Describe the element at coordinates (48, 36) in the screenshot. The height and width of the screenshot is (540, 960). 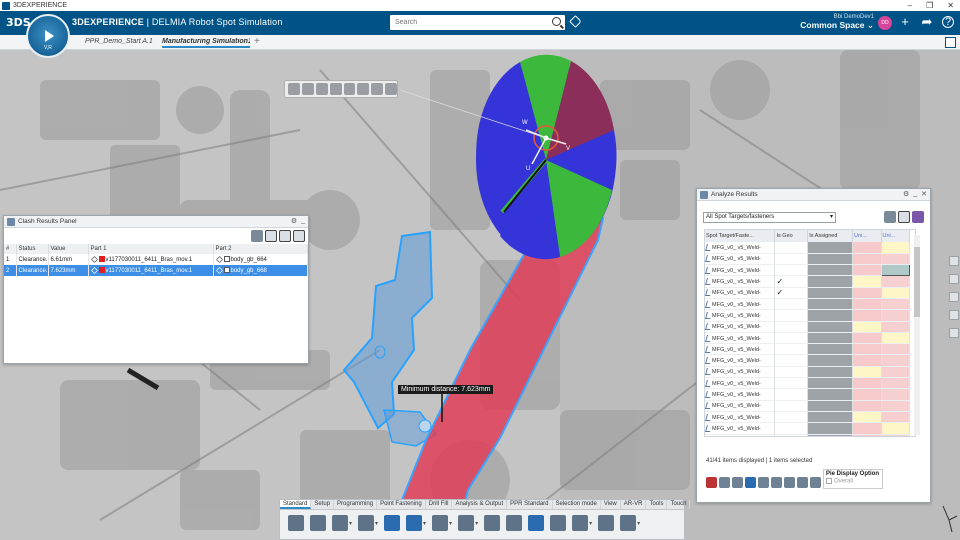
I see `compass-button: V,R` at that location.